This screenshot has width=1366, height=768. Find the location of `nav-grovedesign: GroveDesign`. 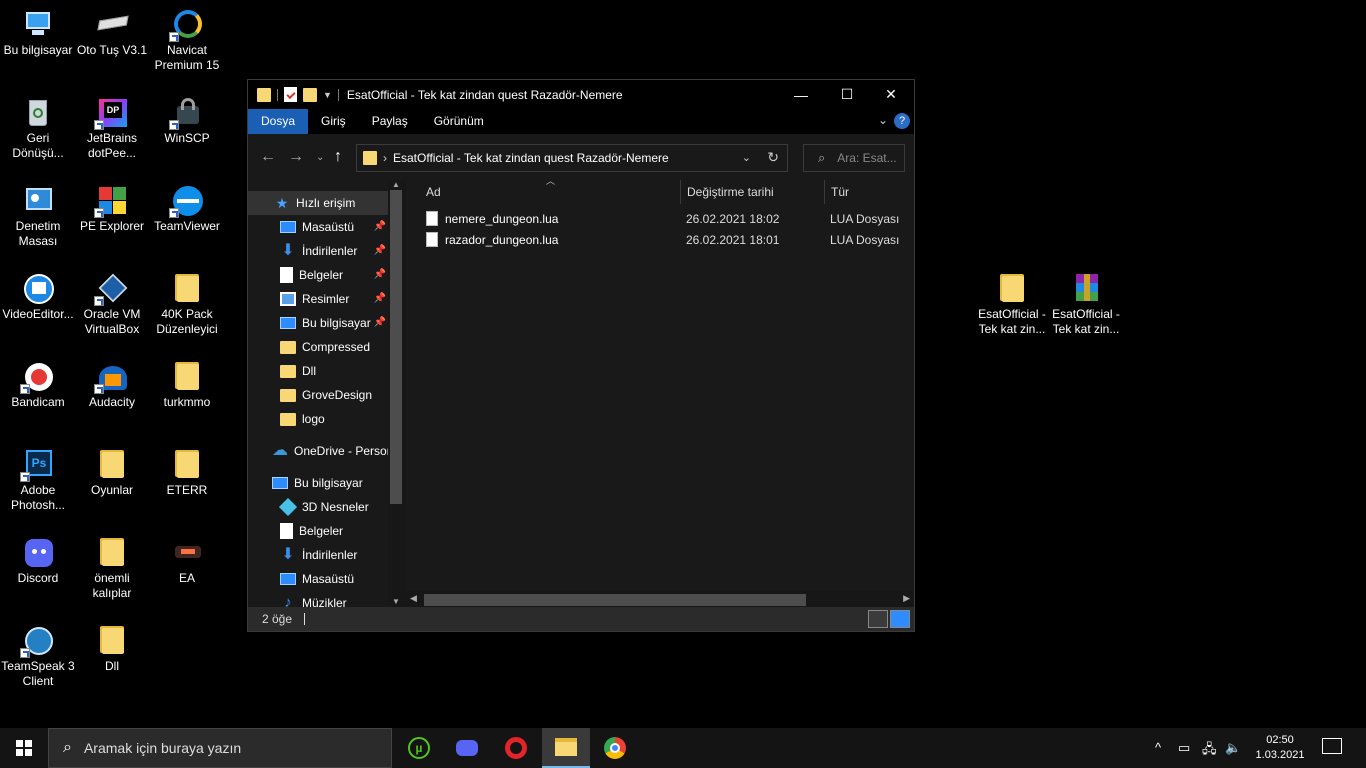

nav-grovedesign: GroveDesign is located at coordinates (318, 395).